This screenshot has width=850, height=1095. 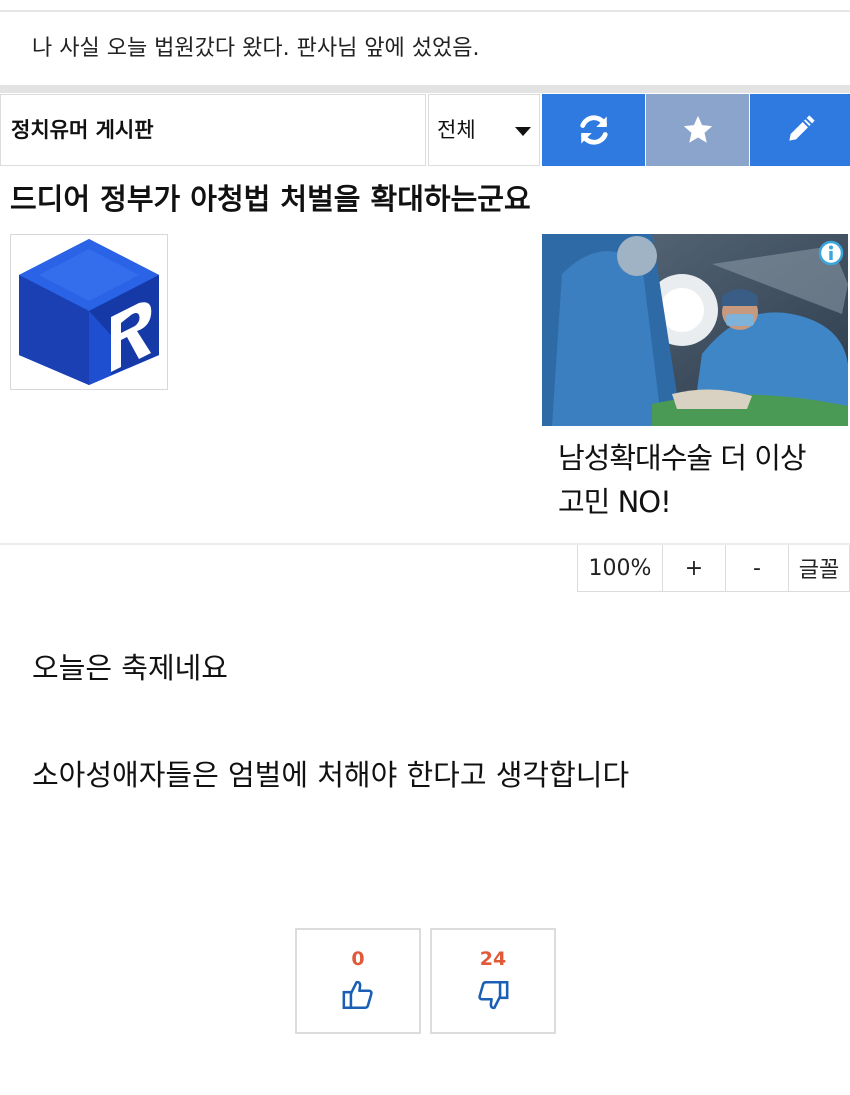 I want to click on favorite-button, so click(x=697, y=130).